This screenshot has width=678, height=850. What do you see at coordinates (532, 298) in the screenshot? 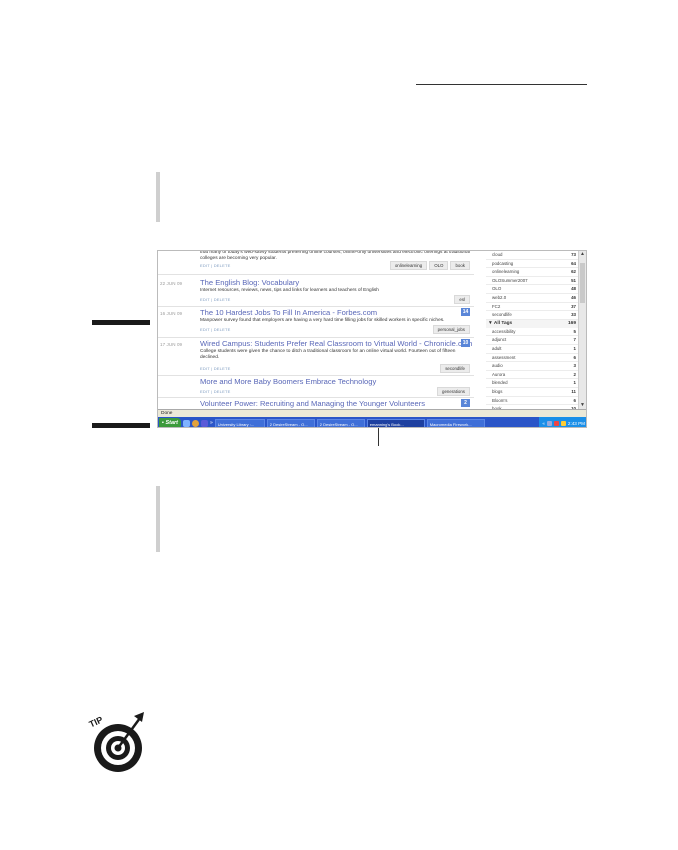
I see `tag-row: web2.0 46` at bounding box center [532, 298].